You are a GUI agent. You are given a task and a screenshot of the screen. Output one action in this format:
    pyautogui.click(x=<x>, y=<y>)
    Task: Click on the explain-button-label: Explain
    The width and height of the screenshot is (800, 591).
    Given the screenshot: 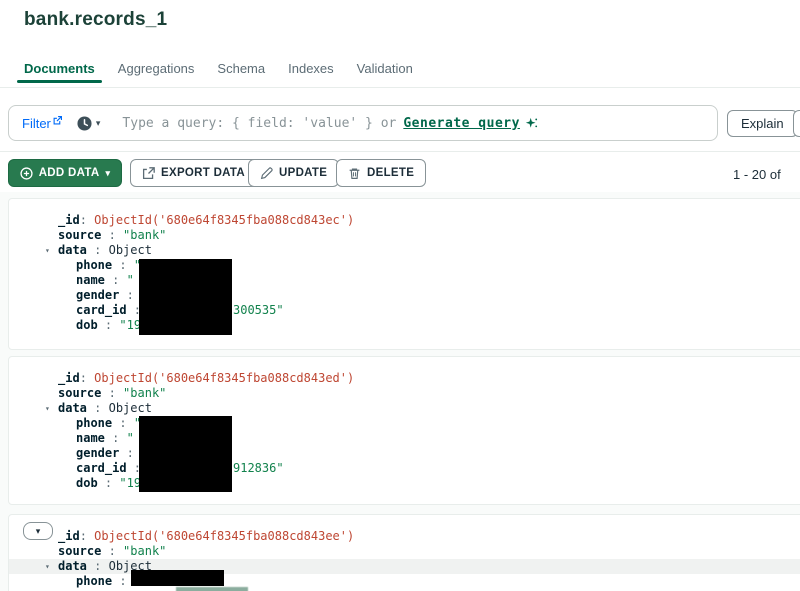 What is the action you would take?
    pyautogui.click(x=762, y=123)
    